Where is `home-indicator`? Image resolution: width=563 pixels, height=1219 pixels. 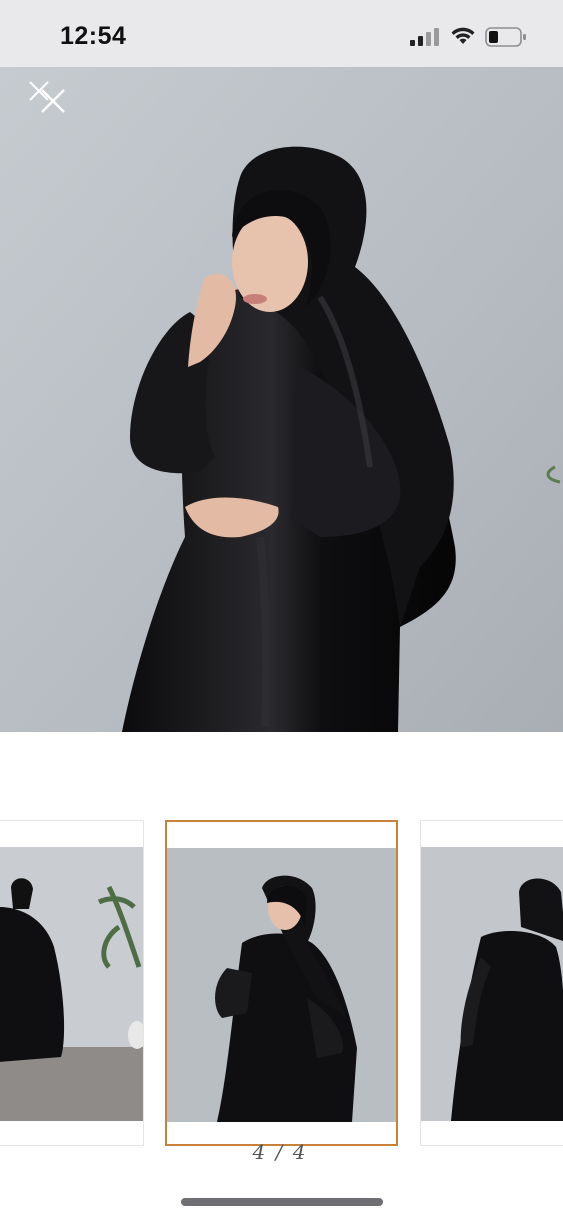
home-indicator is located at coordinates (282, 1202).